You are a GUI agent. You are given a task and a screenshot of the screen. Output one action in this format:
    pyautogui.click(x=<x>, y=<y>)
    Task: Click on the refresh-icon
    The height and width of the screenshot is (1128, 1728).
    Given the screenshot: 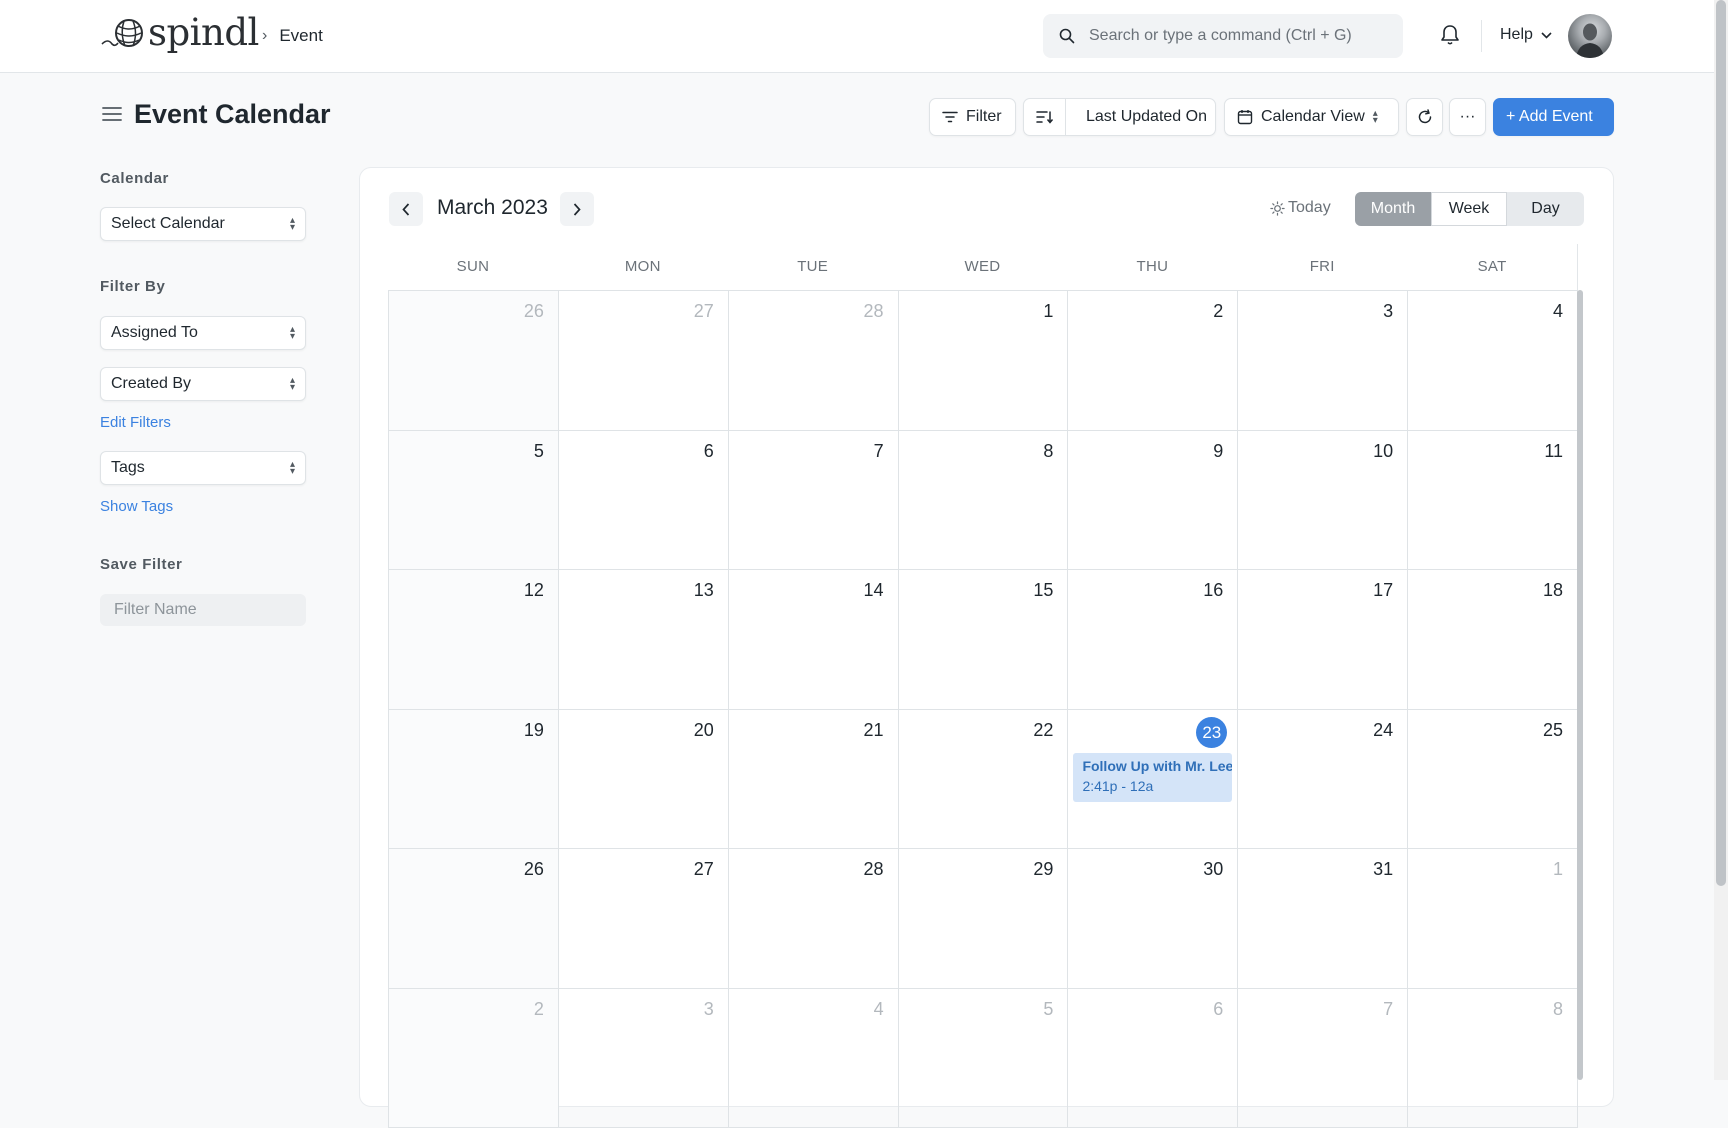 What is the action you would take?
    pyautogui.click(x=1425, y=117)
    